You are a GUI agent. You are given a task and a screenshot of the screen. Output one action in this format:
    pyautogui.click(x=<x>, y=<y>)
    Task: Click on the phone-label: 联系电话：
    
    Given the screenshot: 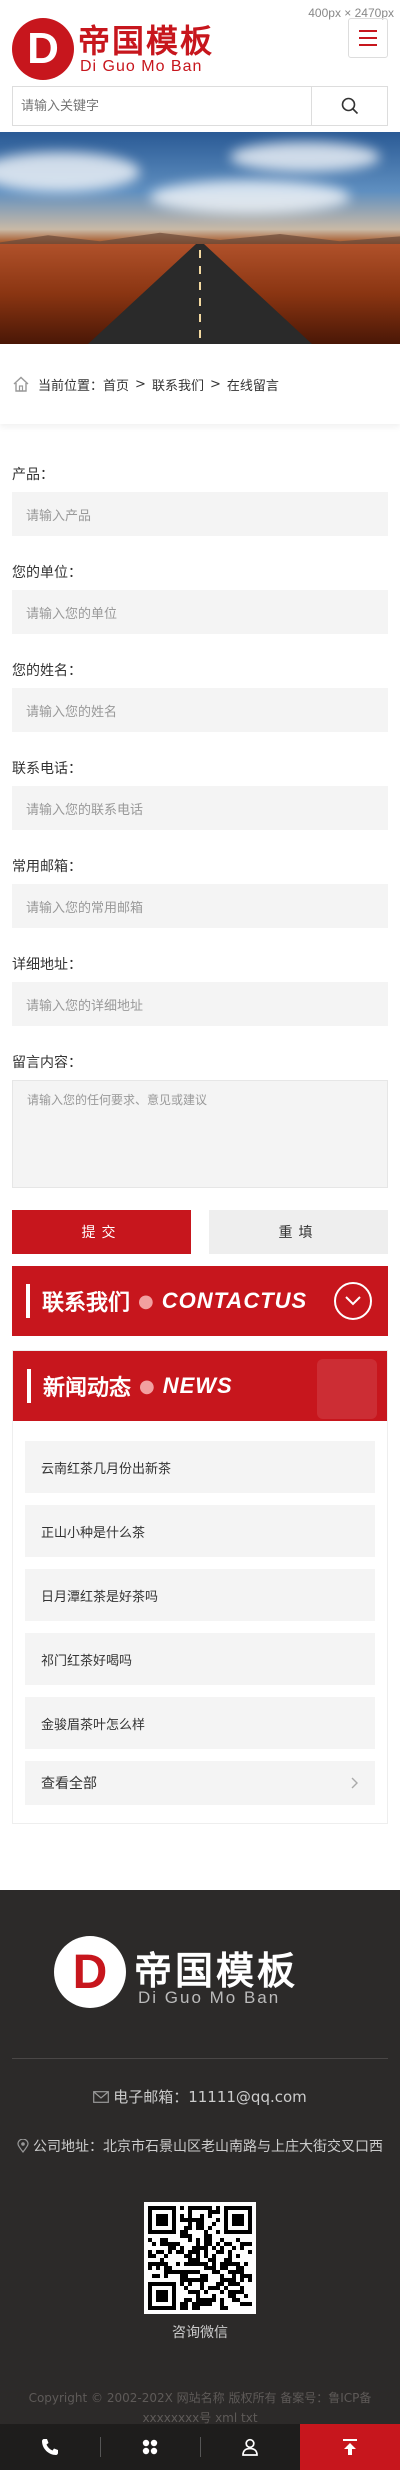 What is the action you would take?
    pyautogui.click(x=47, y=769)
    